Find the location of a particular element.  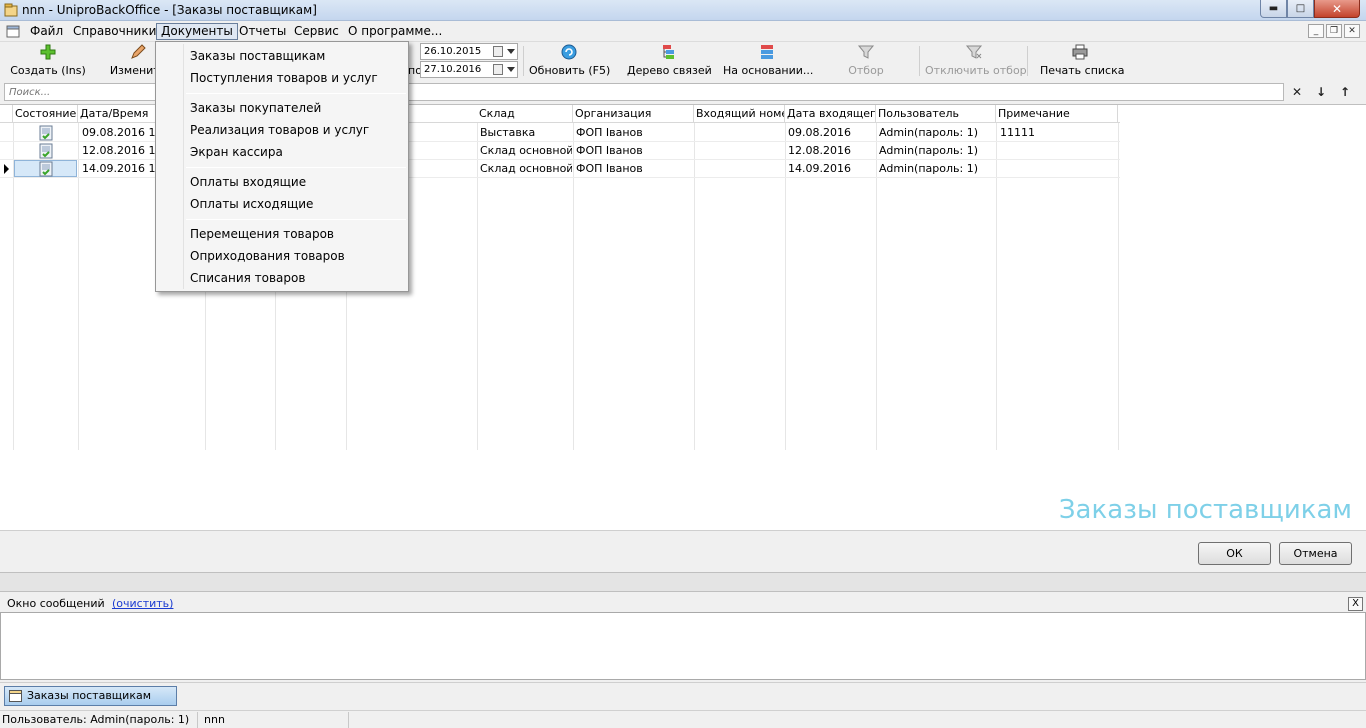

print-list-button: Печать списка is located at coordinates (1082, 61).